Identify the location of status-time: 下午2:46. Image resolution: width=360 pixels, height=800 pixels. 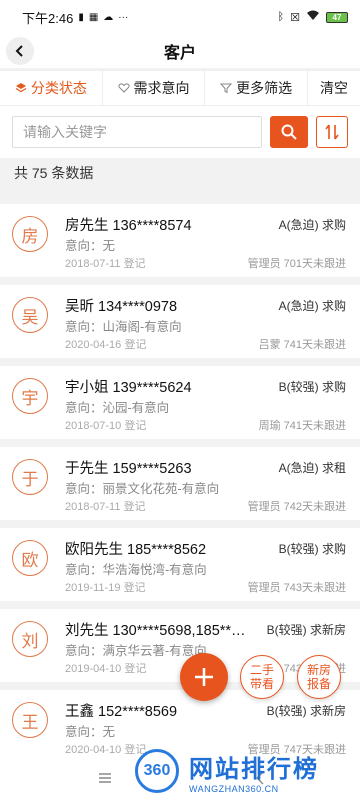
(48, 18).